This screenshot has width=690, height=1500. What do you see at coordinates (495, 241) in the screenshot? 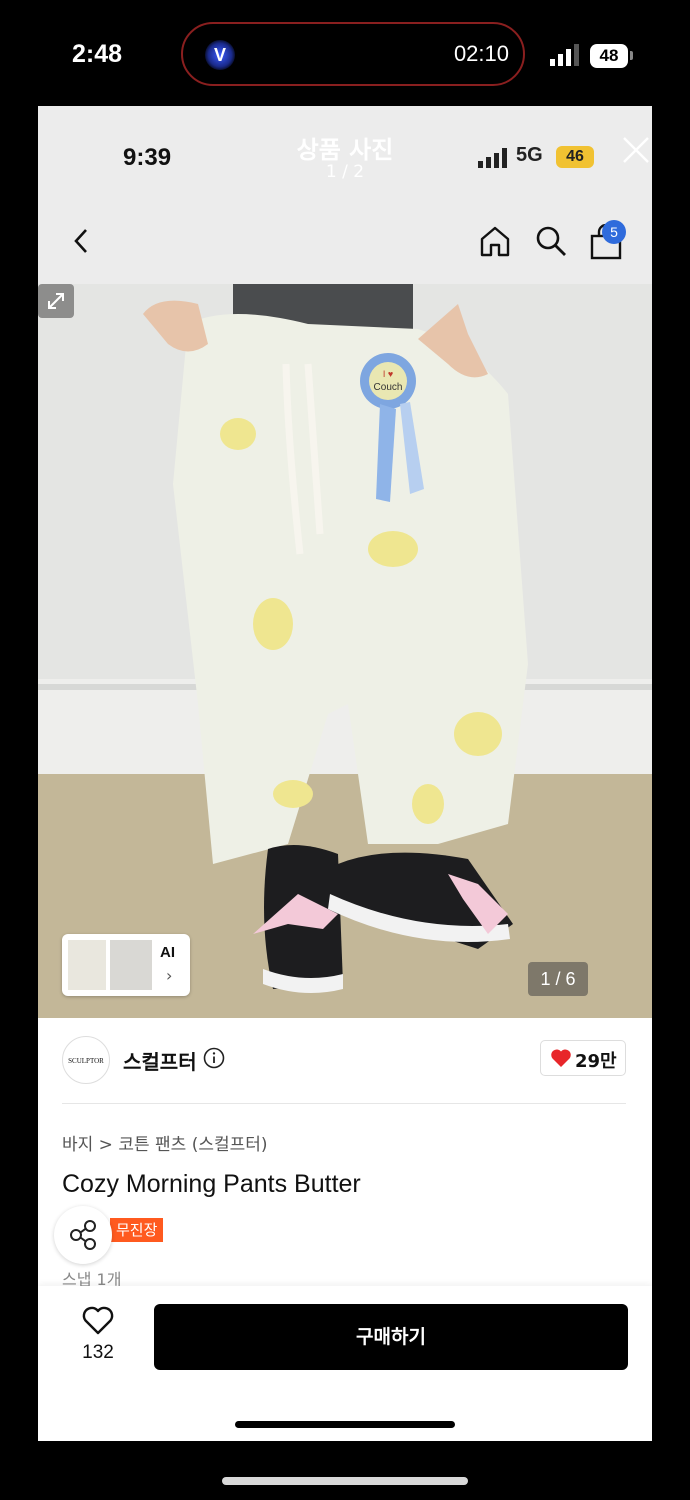
I see `home-icon` at bounding box center [495, 241].